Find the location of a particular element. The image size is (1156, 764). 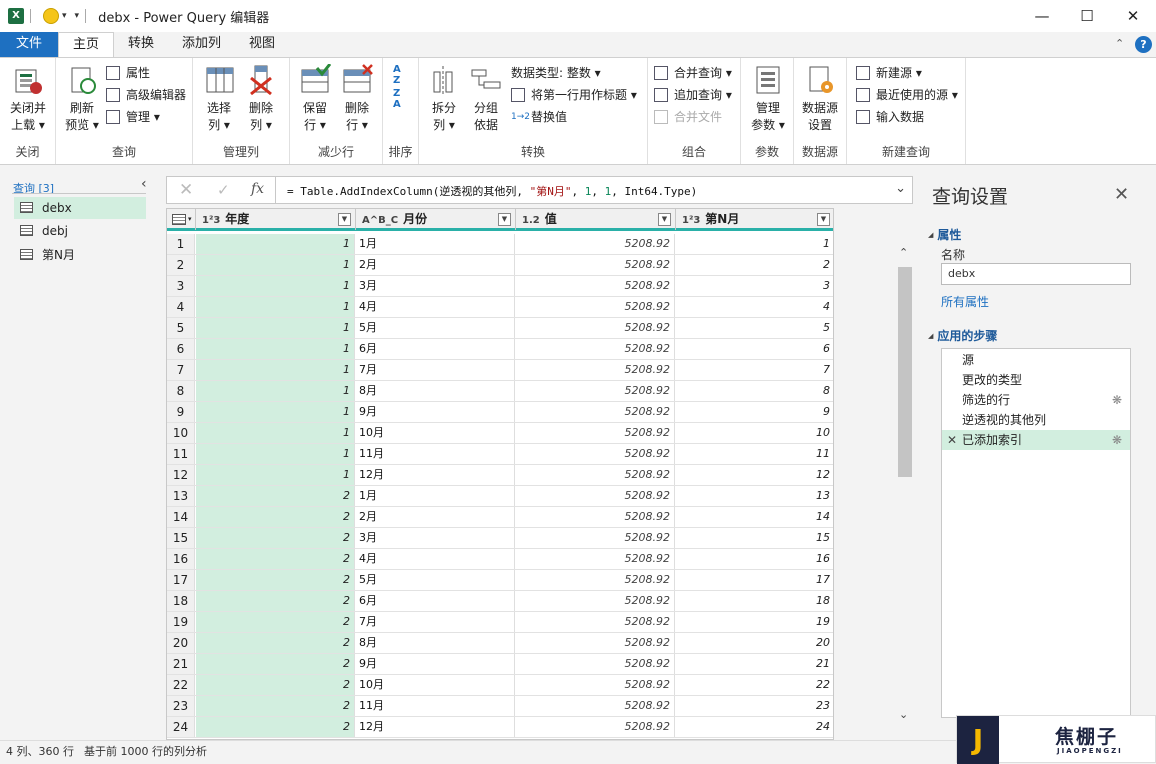

close-icon: ✕ is located at coordinates (1121, 194).